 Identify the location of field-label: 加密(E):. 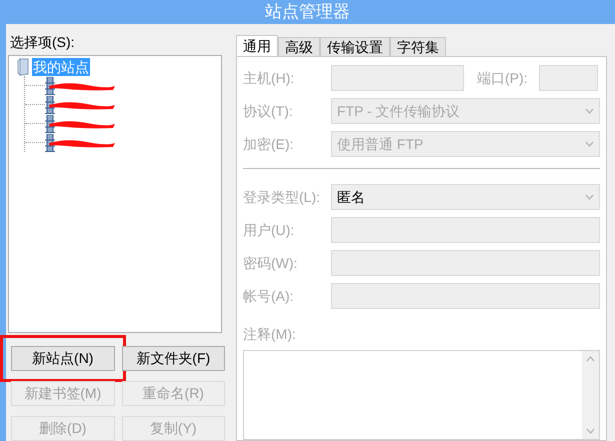
(269, 144).